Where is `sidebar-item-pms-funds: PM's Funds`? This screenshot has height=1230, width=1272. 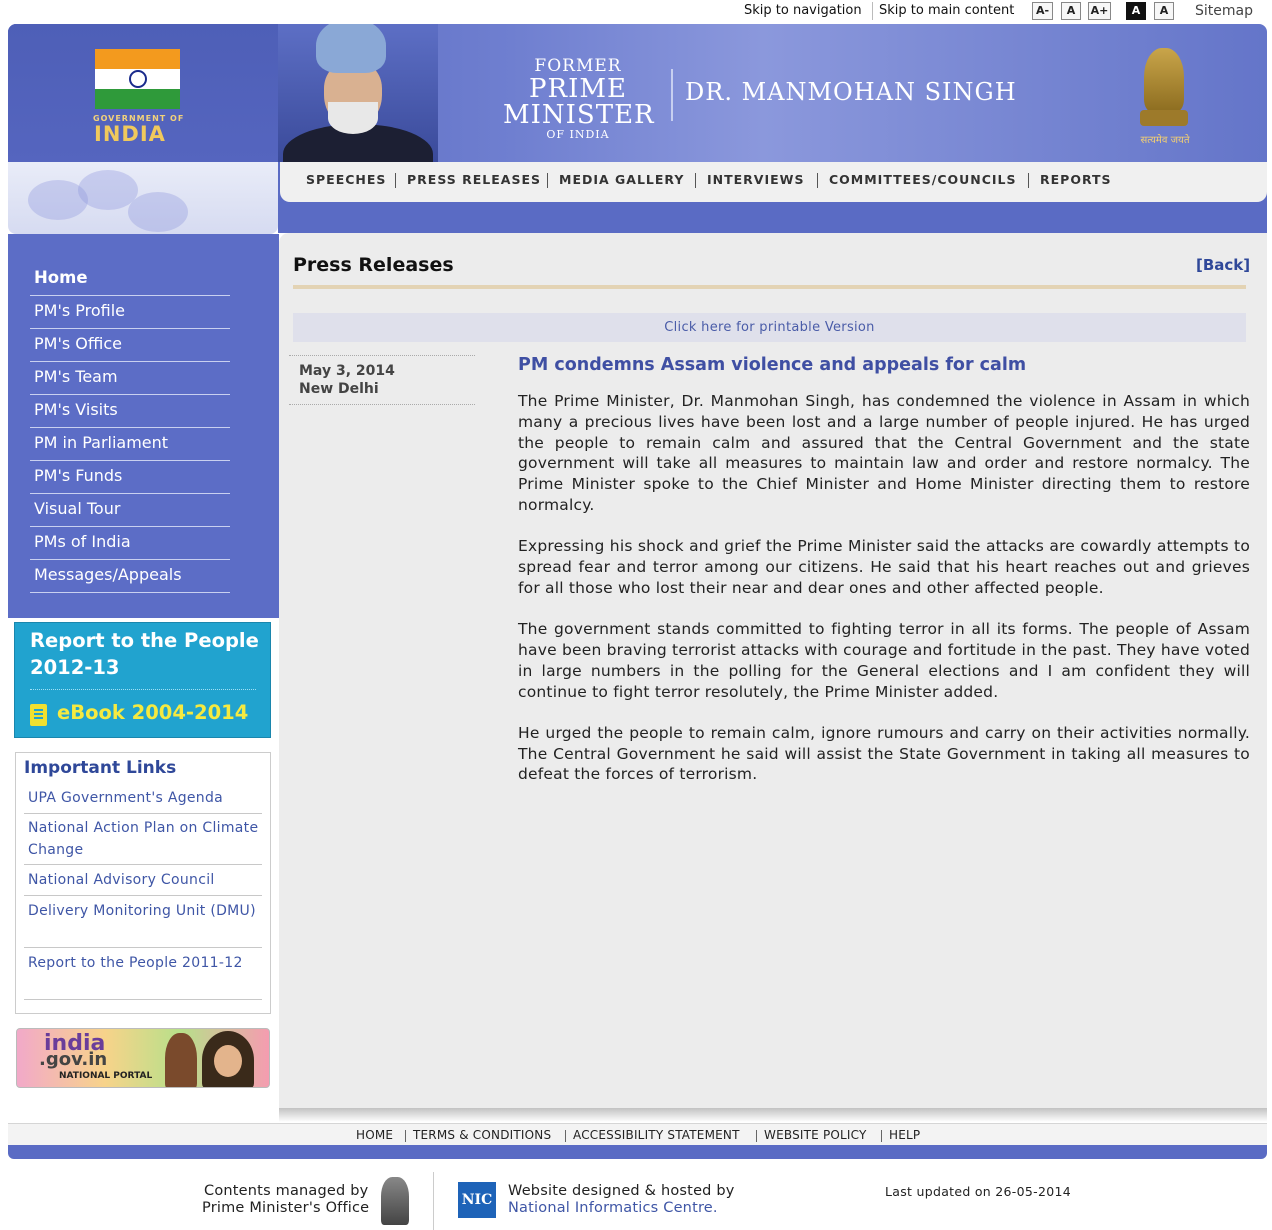 sidebar-item-pms-funds: PM's Funds is located at coordinates (130, 477).